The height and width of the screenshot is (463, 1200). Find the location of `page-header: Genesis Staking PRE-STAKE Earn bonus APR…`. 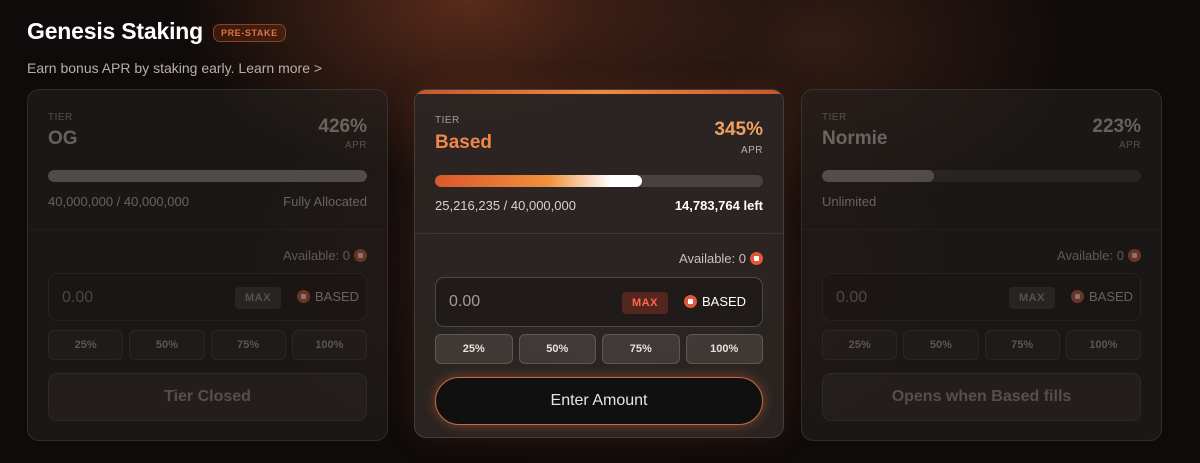

page-header: Genesis Staking PRE-STAKE Earn bonus APR… is located at coordinates (174, 47).